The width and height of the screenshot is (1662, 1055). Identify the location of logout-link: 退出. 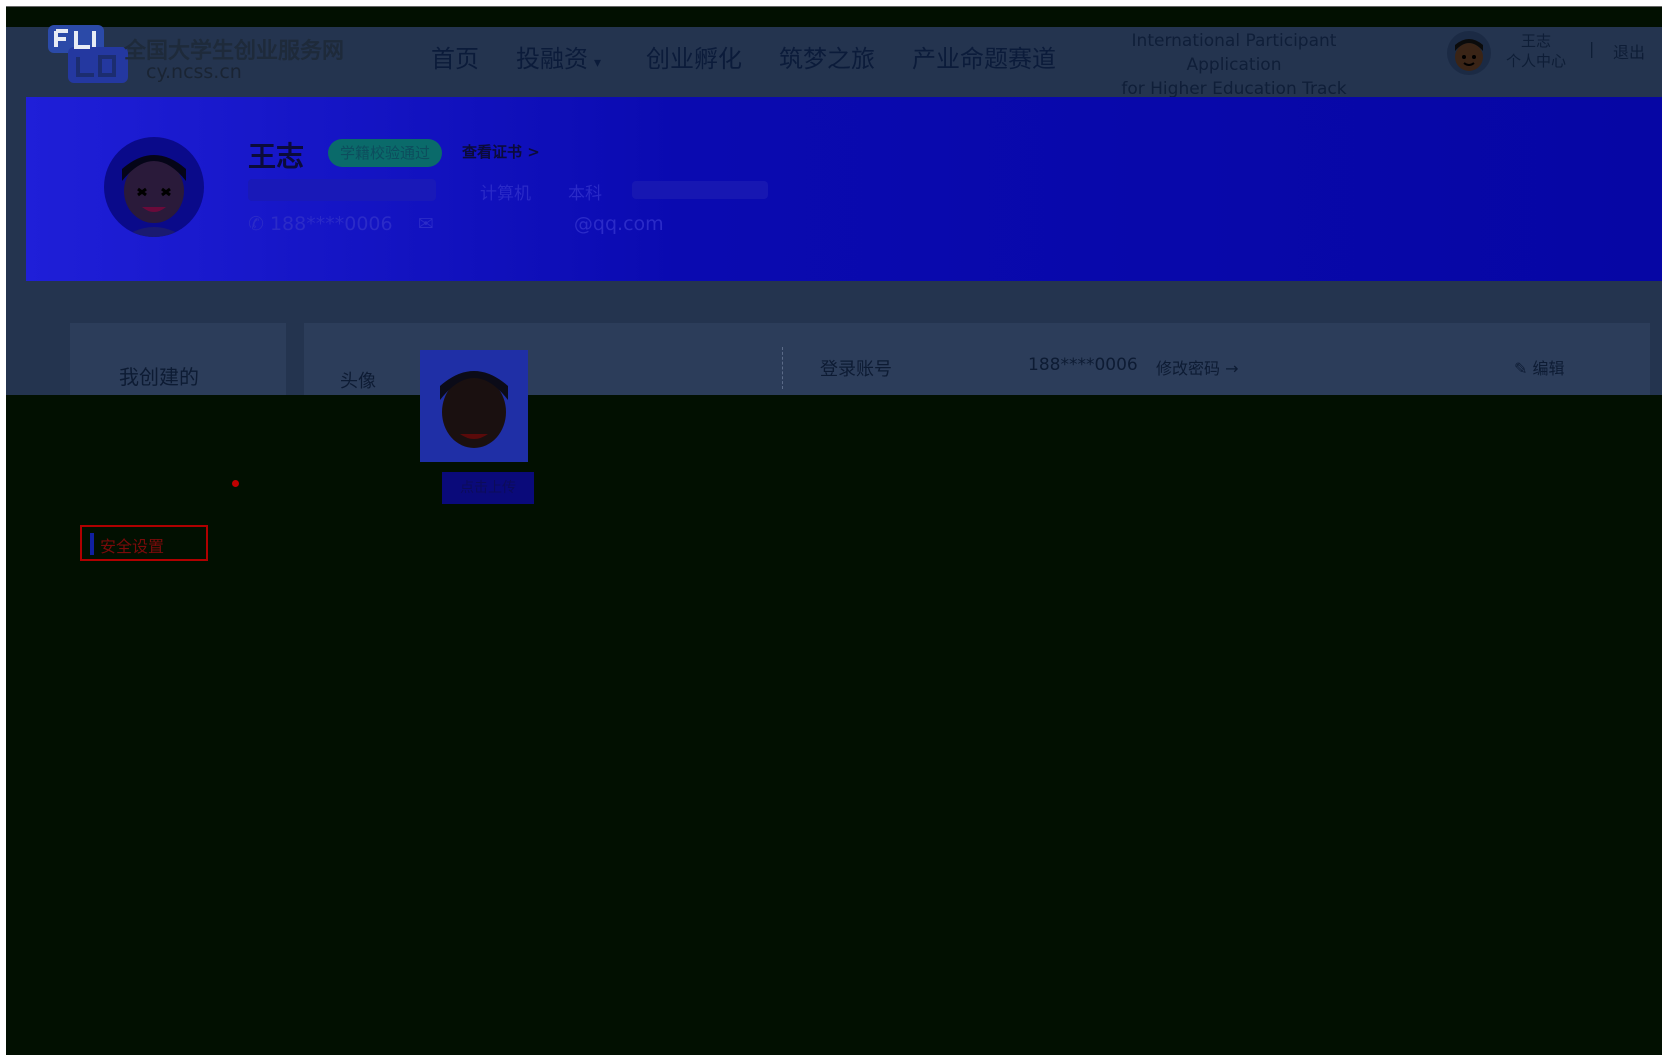
(1629, 51).